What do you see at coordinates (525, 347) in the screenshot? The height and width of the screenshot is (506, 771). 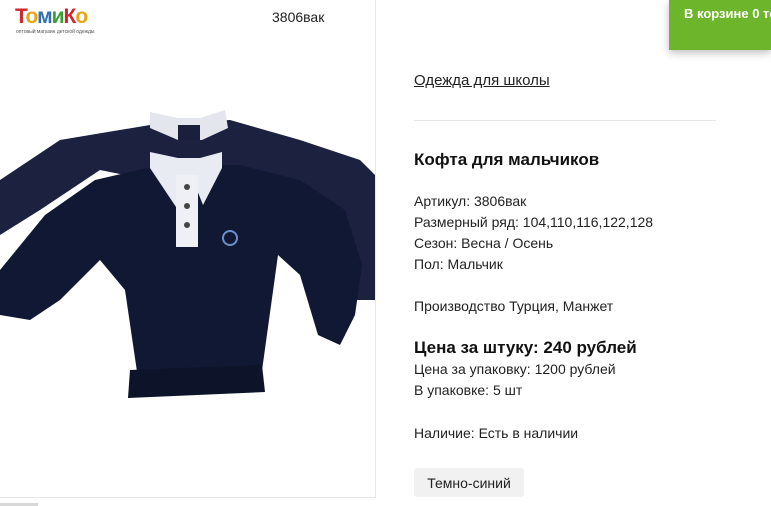 I see `price-per-item: Цена за штуку: 240 рублей` at bounding box center [525, 347].